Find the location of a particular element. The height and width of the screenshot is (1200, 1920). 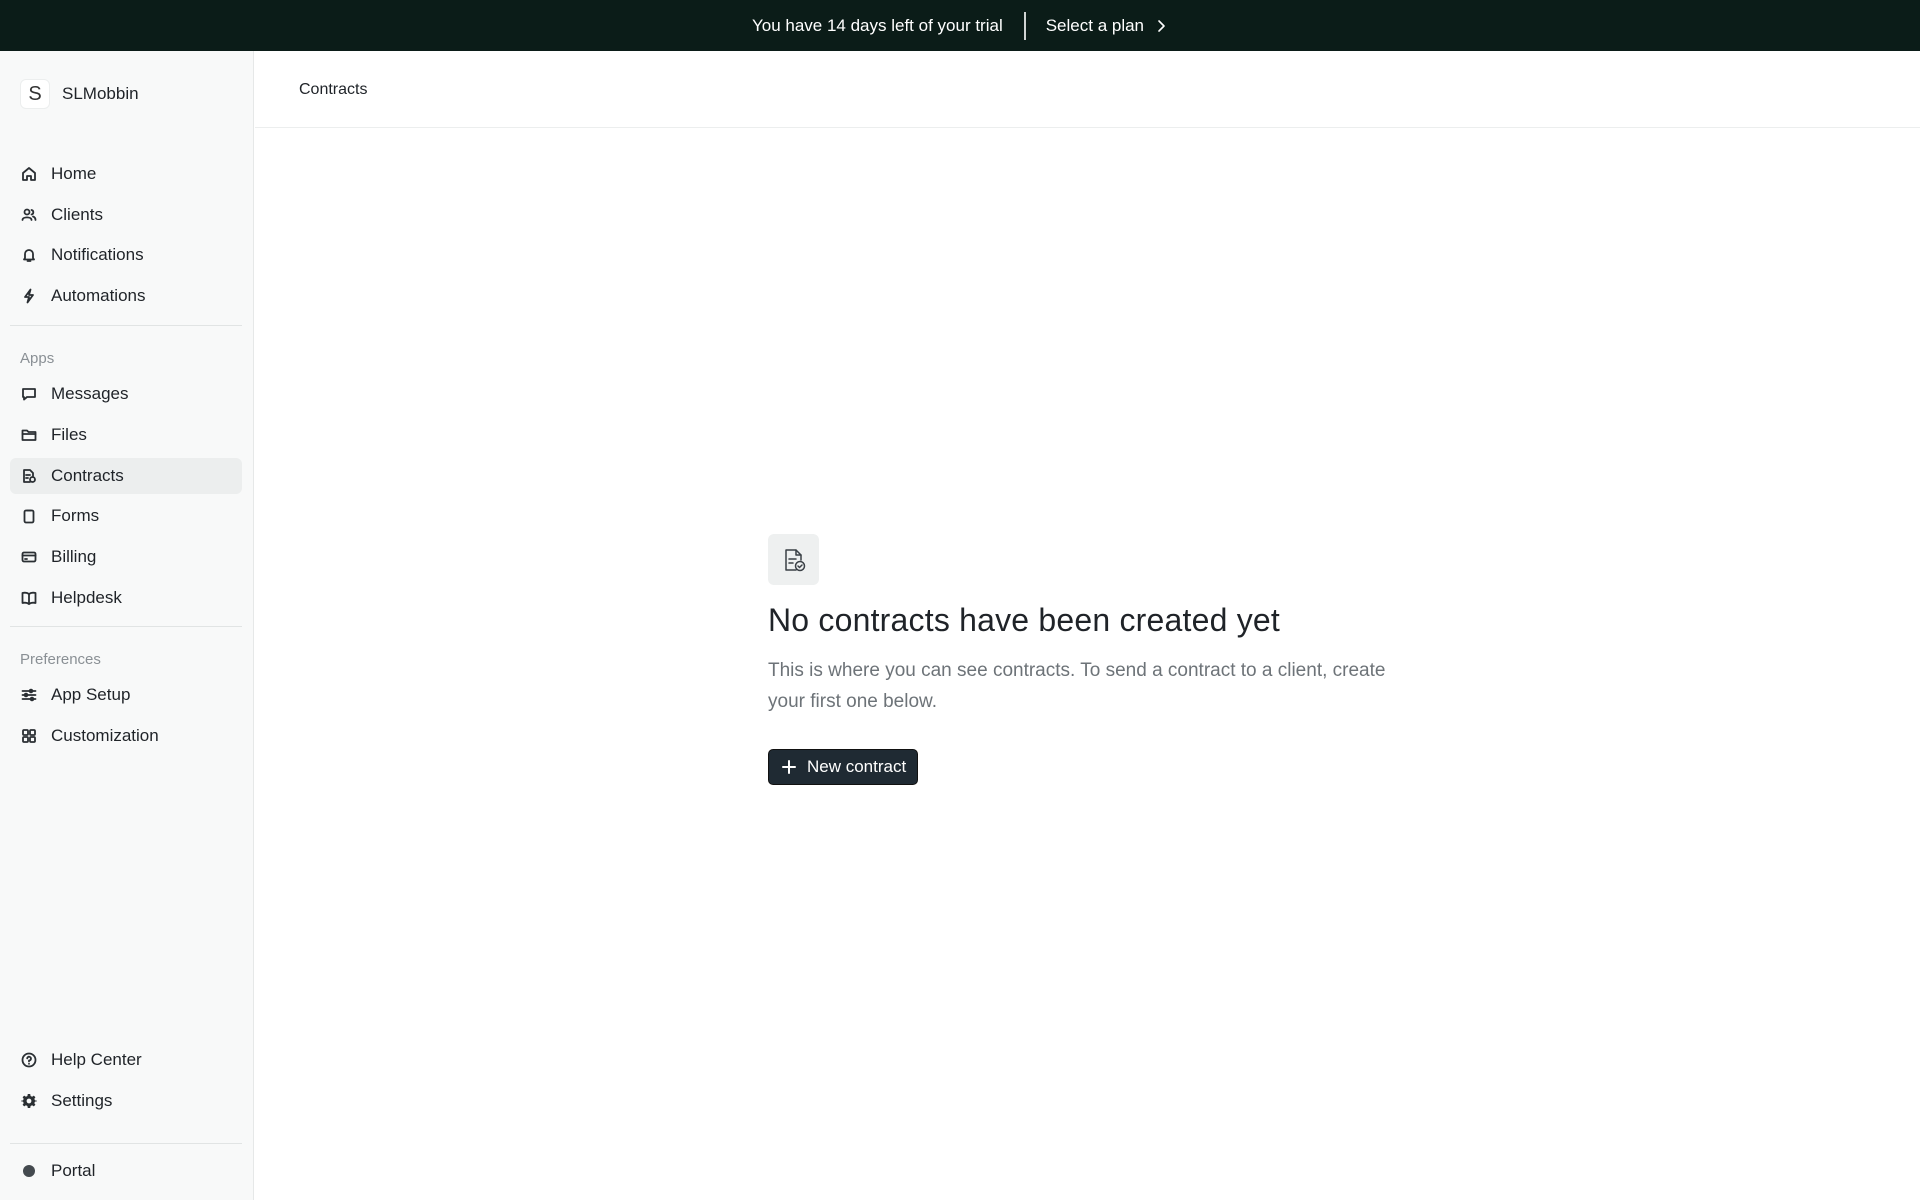

sidebar-item-customization: Customization is located at coordinates (126, 736).